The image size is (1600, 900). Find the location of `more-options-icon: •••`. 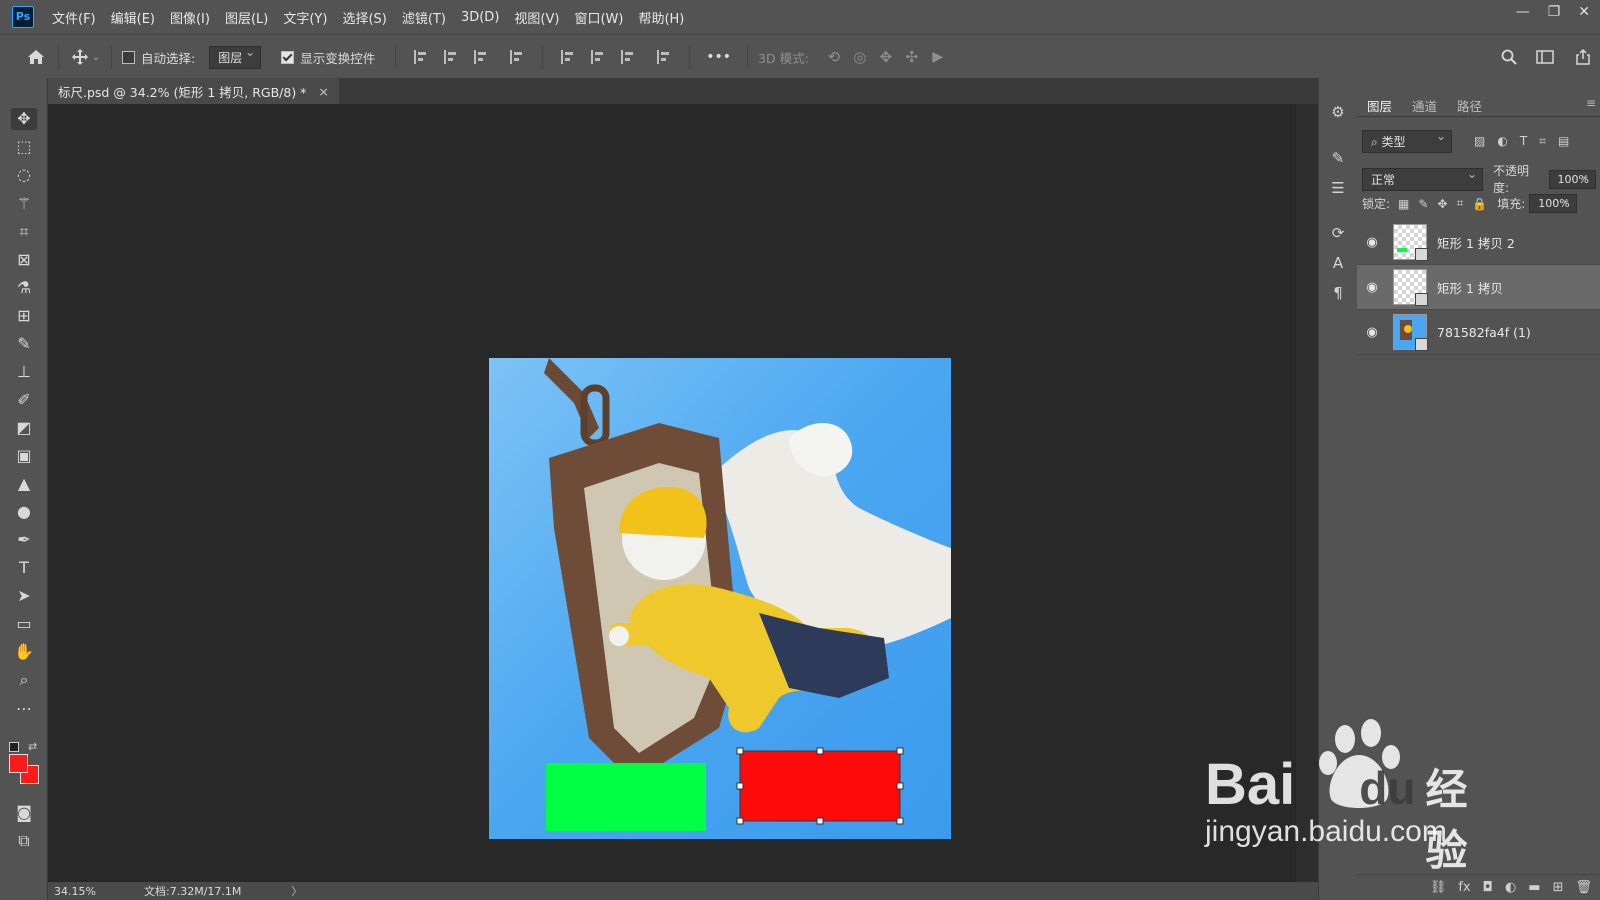

more-options-icon: ••• is located at coordinates (718, 57).